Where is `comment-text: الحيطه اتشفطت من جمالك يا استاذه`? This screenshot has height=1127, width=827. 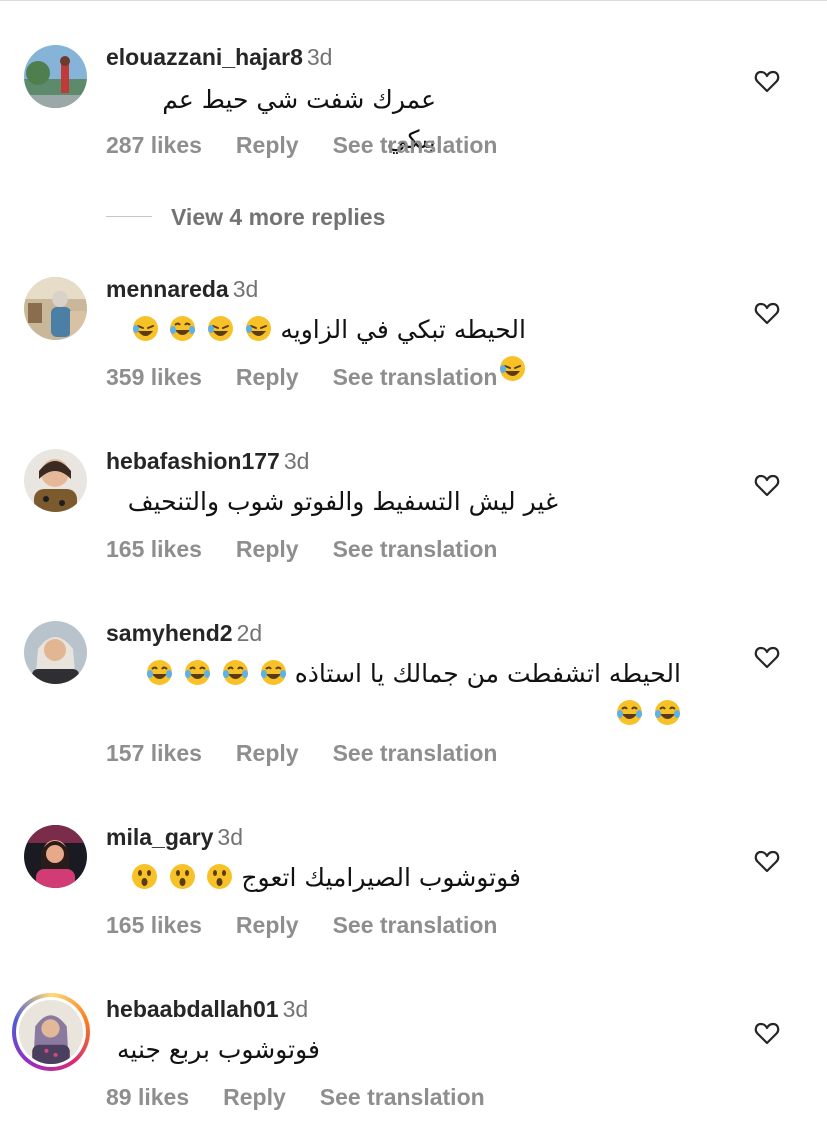 comment-text: الحيطه اتشفطت من جمالك يا استاذه is located at coordinates (393, 694).